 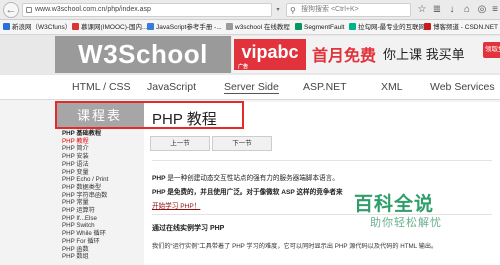 I want to click on sidebar-item-php-constants: PHP 常量, so click(x=99, y=203).